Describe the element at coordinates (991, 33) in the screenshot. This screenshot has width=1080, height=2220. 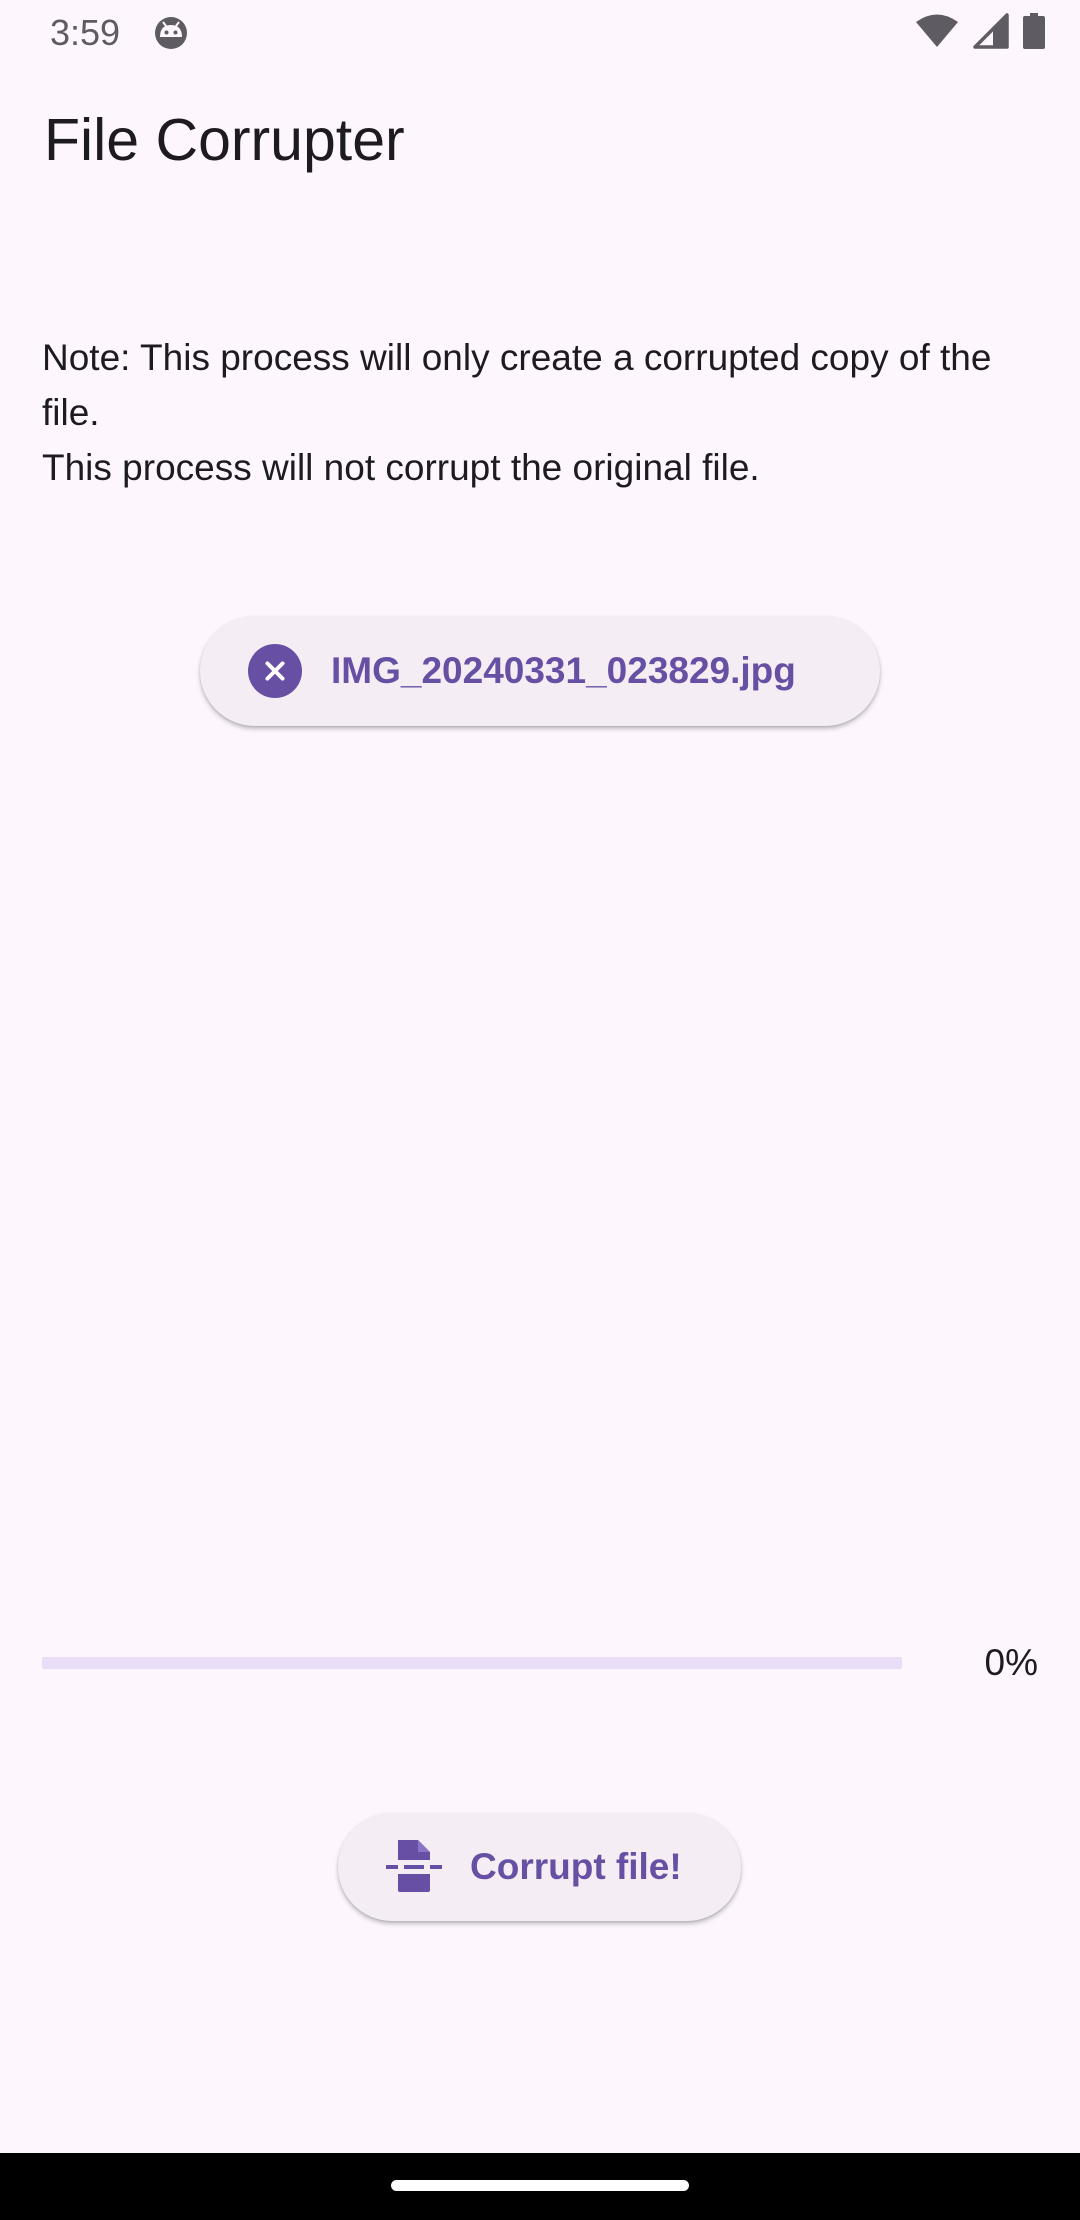
I see `cell-signal-icon` at that location.